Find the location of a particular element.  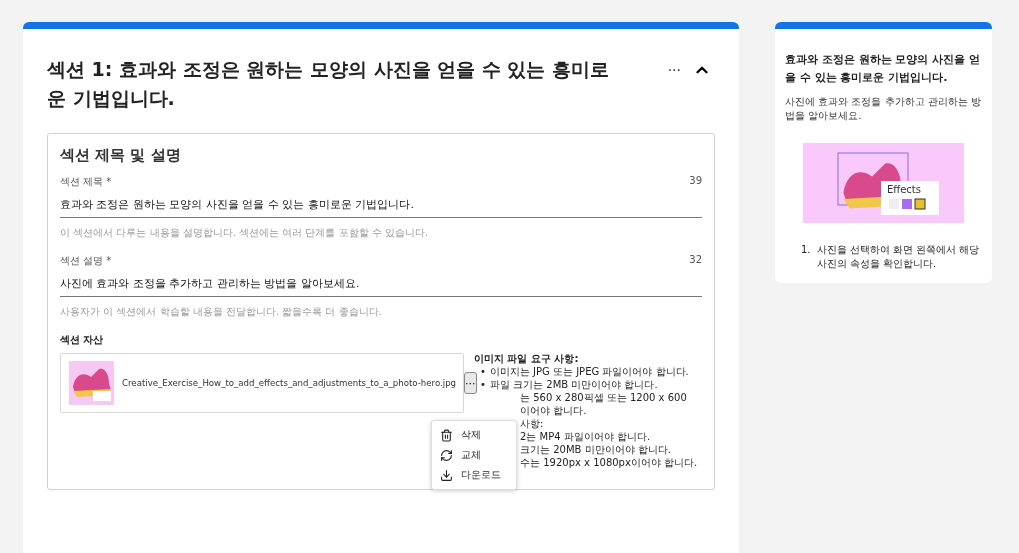

step-number: 1. is located at coordinates (806, 250).